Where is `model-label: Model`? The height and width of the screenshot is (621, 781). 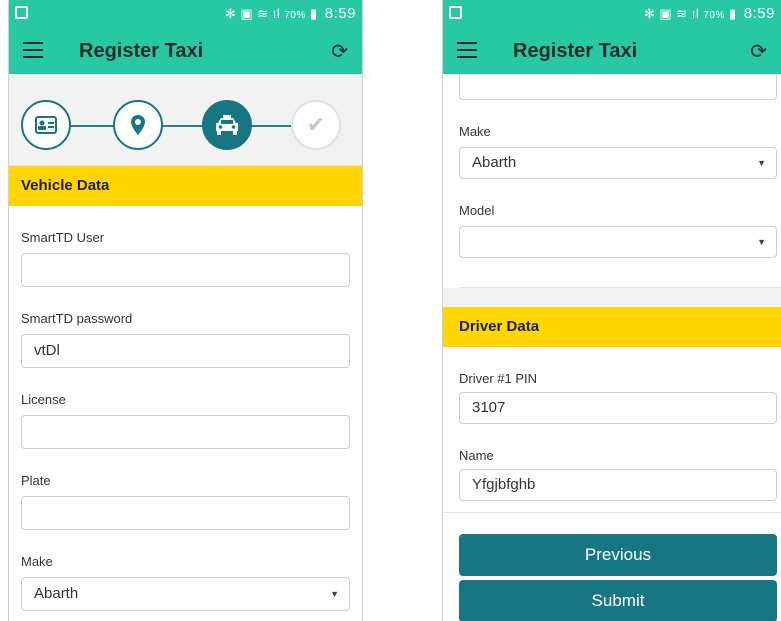
model-label: Model is located at coordinates (477, 210).